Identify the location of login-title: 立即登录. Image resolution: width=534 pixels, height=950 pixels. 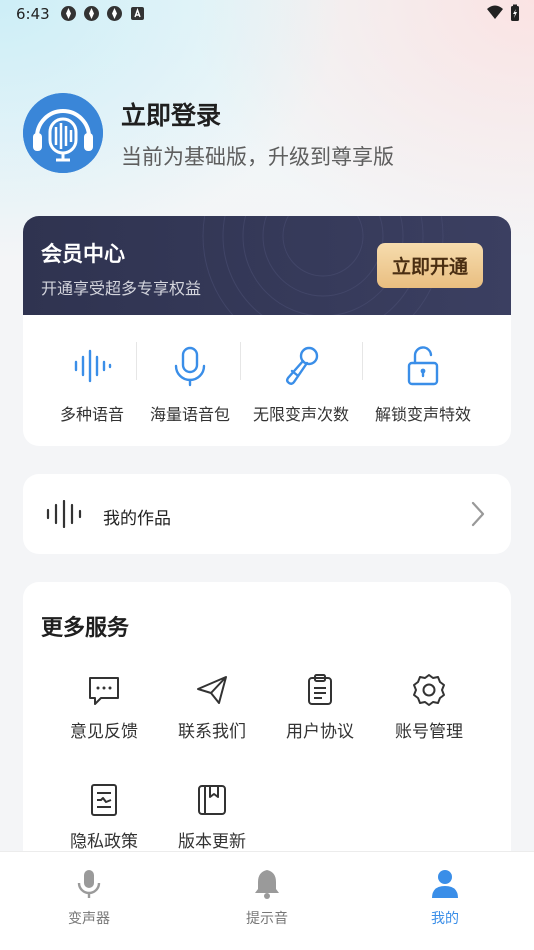
(171, 114).